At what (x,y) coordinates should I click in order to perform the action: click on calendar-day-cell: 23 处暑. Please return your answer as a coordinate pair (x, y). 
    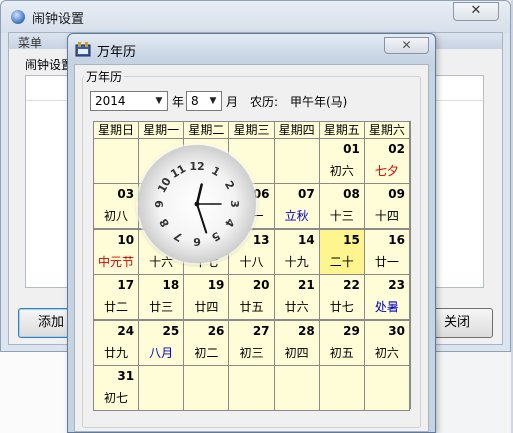
    Looking at the image, I should click on (386, 297).